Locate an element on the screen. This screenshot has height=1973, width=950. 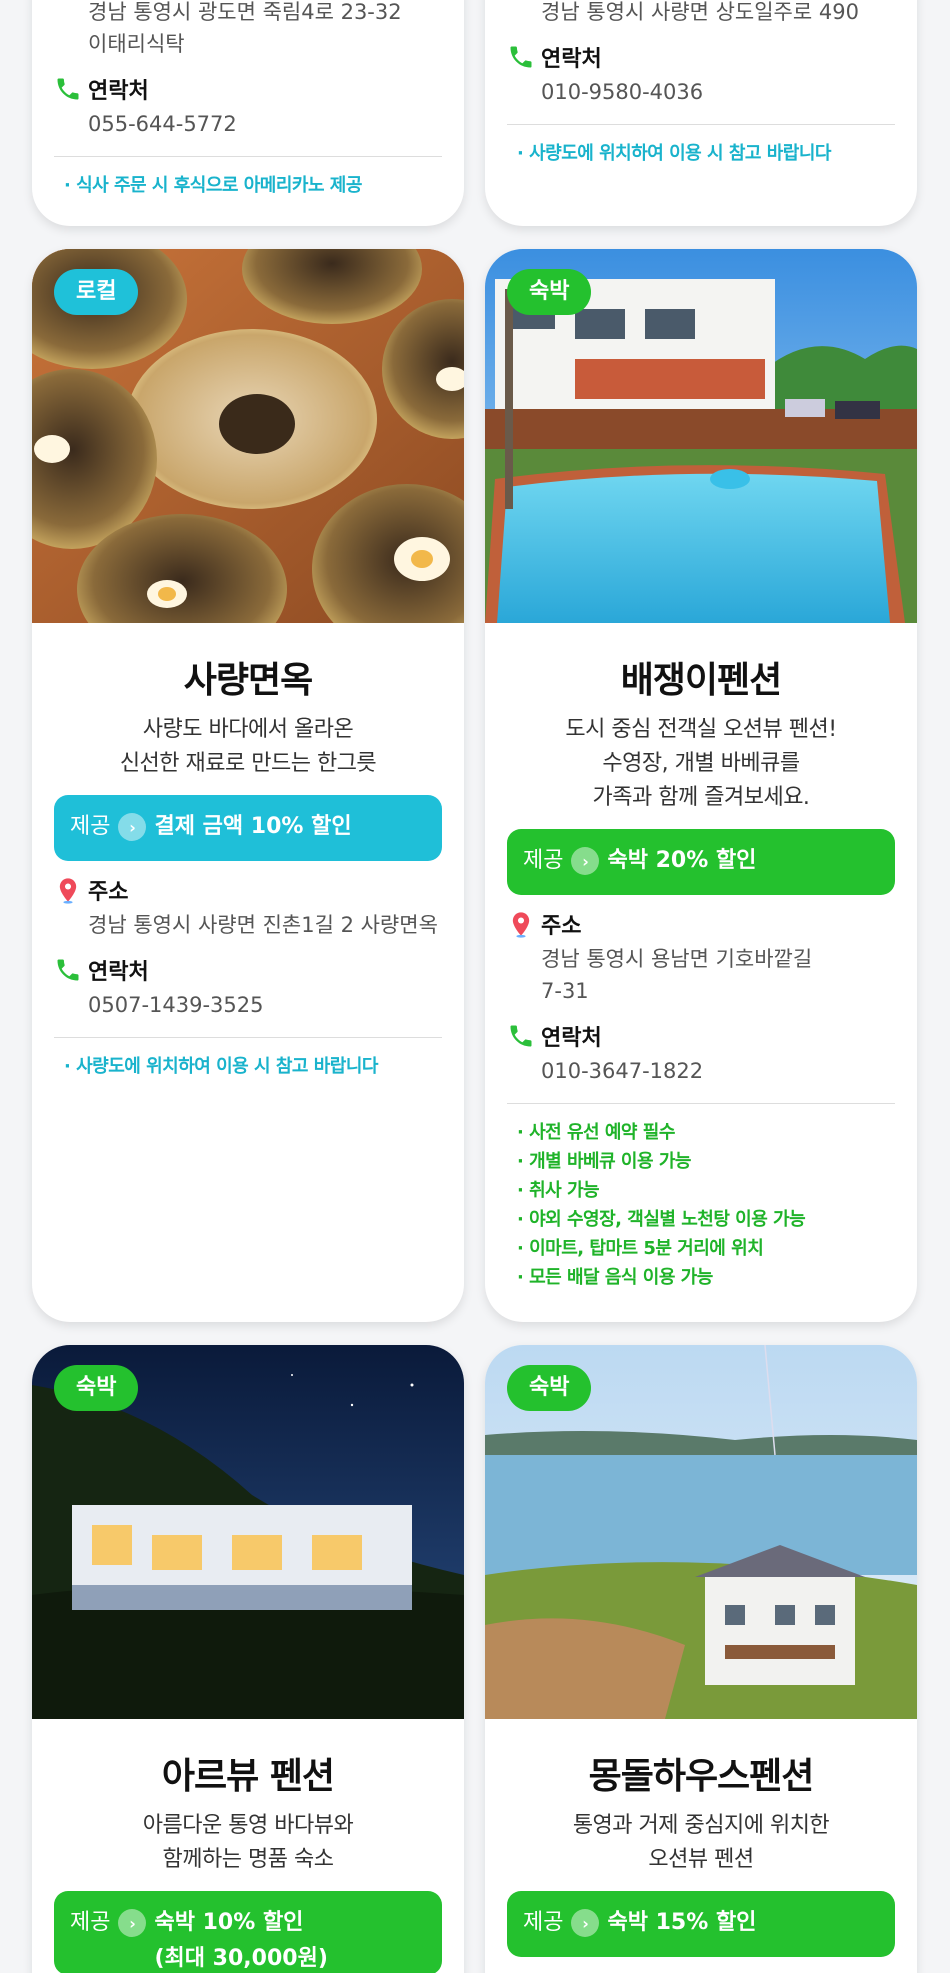
address-value: 경남 통영시 광도면 죽림4로 23-32 이태리식탁 is located at coordinates (245, 28).